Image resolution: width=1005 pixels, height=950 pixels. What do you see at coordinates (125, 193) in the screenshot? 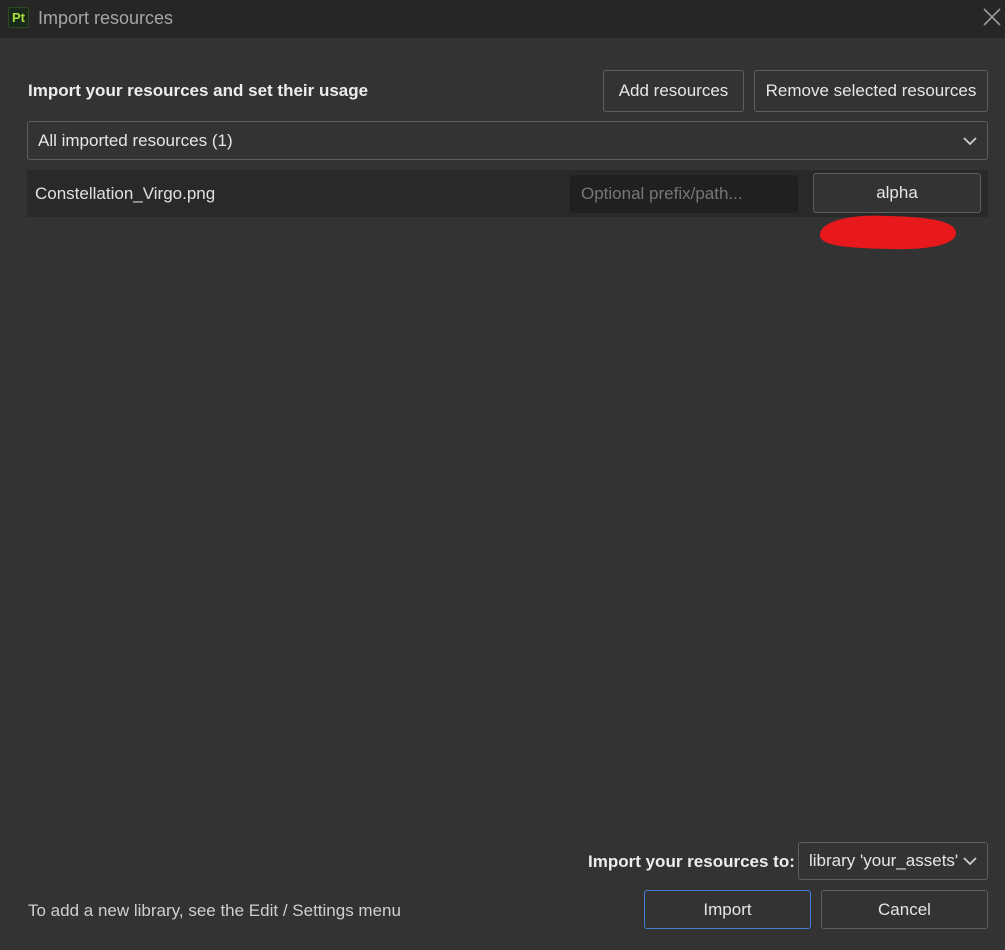
I see `resource-file-name: Constellation_Virgo.png` at bounding box center [125, 193].